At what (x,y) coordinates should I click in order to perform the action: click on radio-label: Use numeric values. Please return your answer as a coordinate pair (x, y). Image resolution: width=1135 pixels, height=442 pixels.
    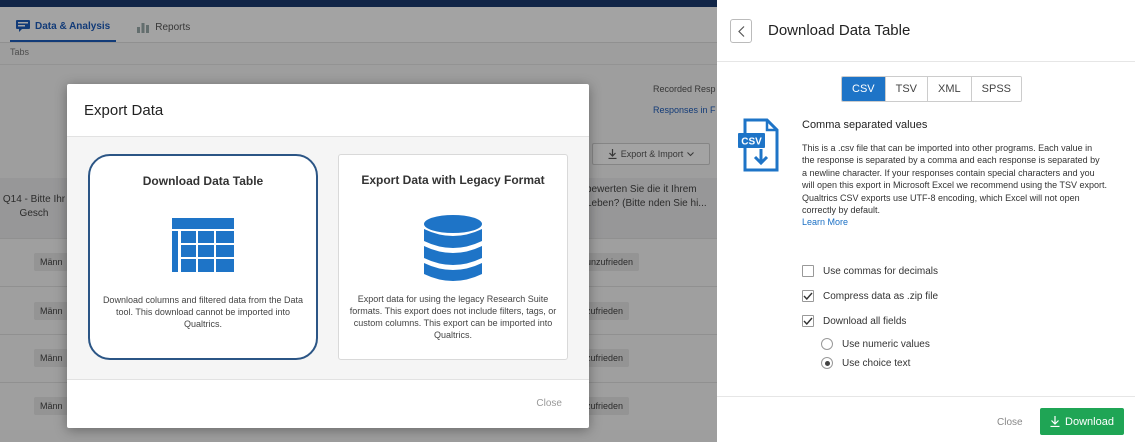
    Looking at the image, I should click on (886, 344).